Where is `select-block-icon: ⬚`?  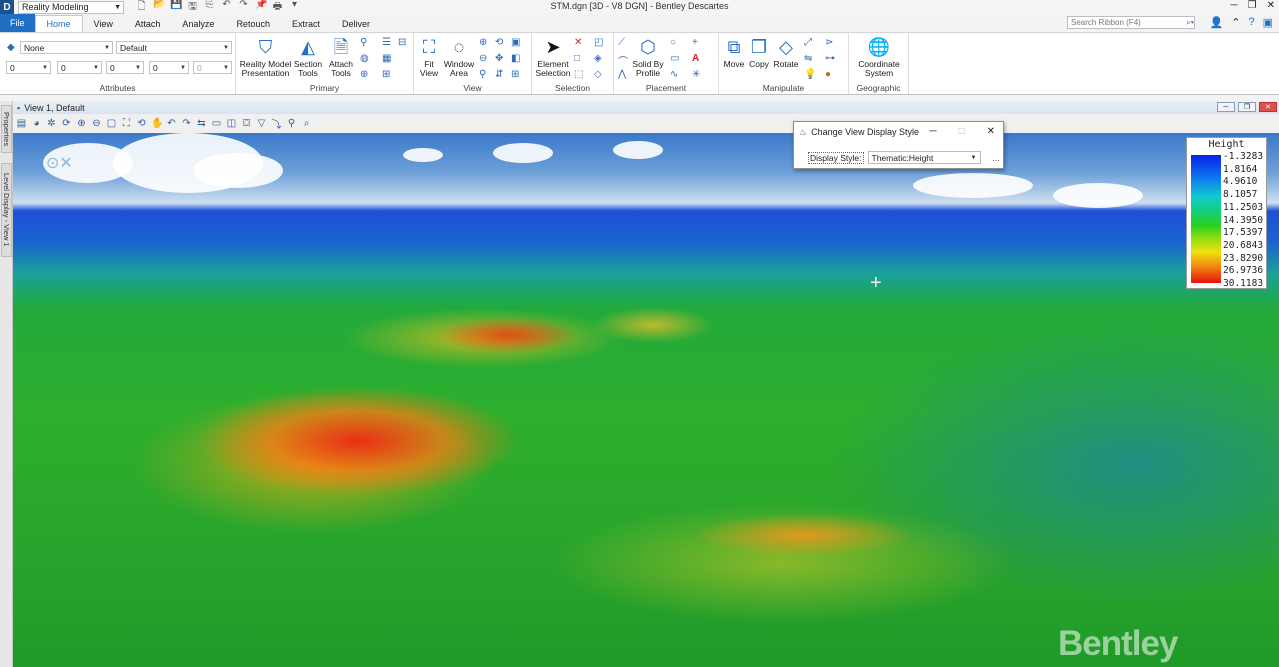 select-block-icon: ⬚ is located at coordinates (578, 74).